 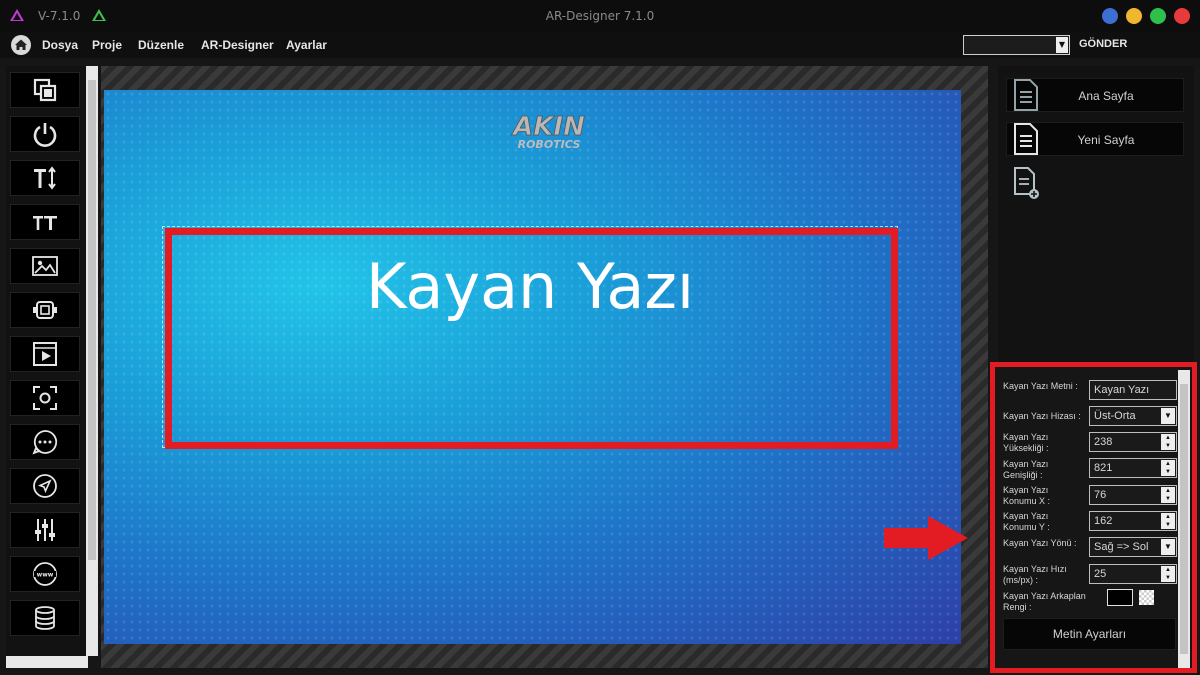 I want to click on maximize-button, so click(x=1158, y=16).